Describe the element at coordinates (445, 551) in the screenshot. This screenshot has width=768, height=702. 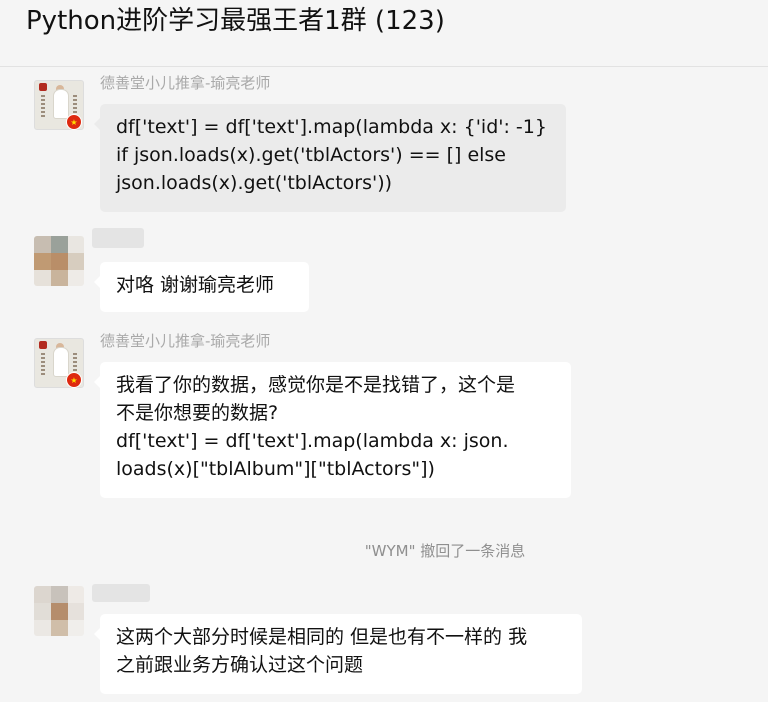
I see `recall-notice: "WYM" 撤回了一条消息` at that location.